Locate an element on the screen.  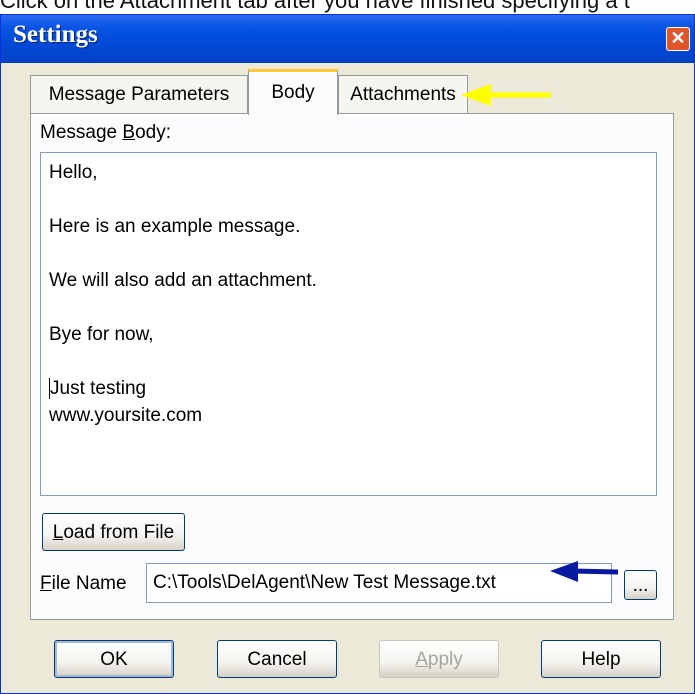
title-bar: Settings ✕ is located at coordinates (347, 39).